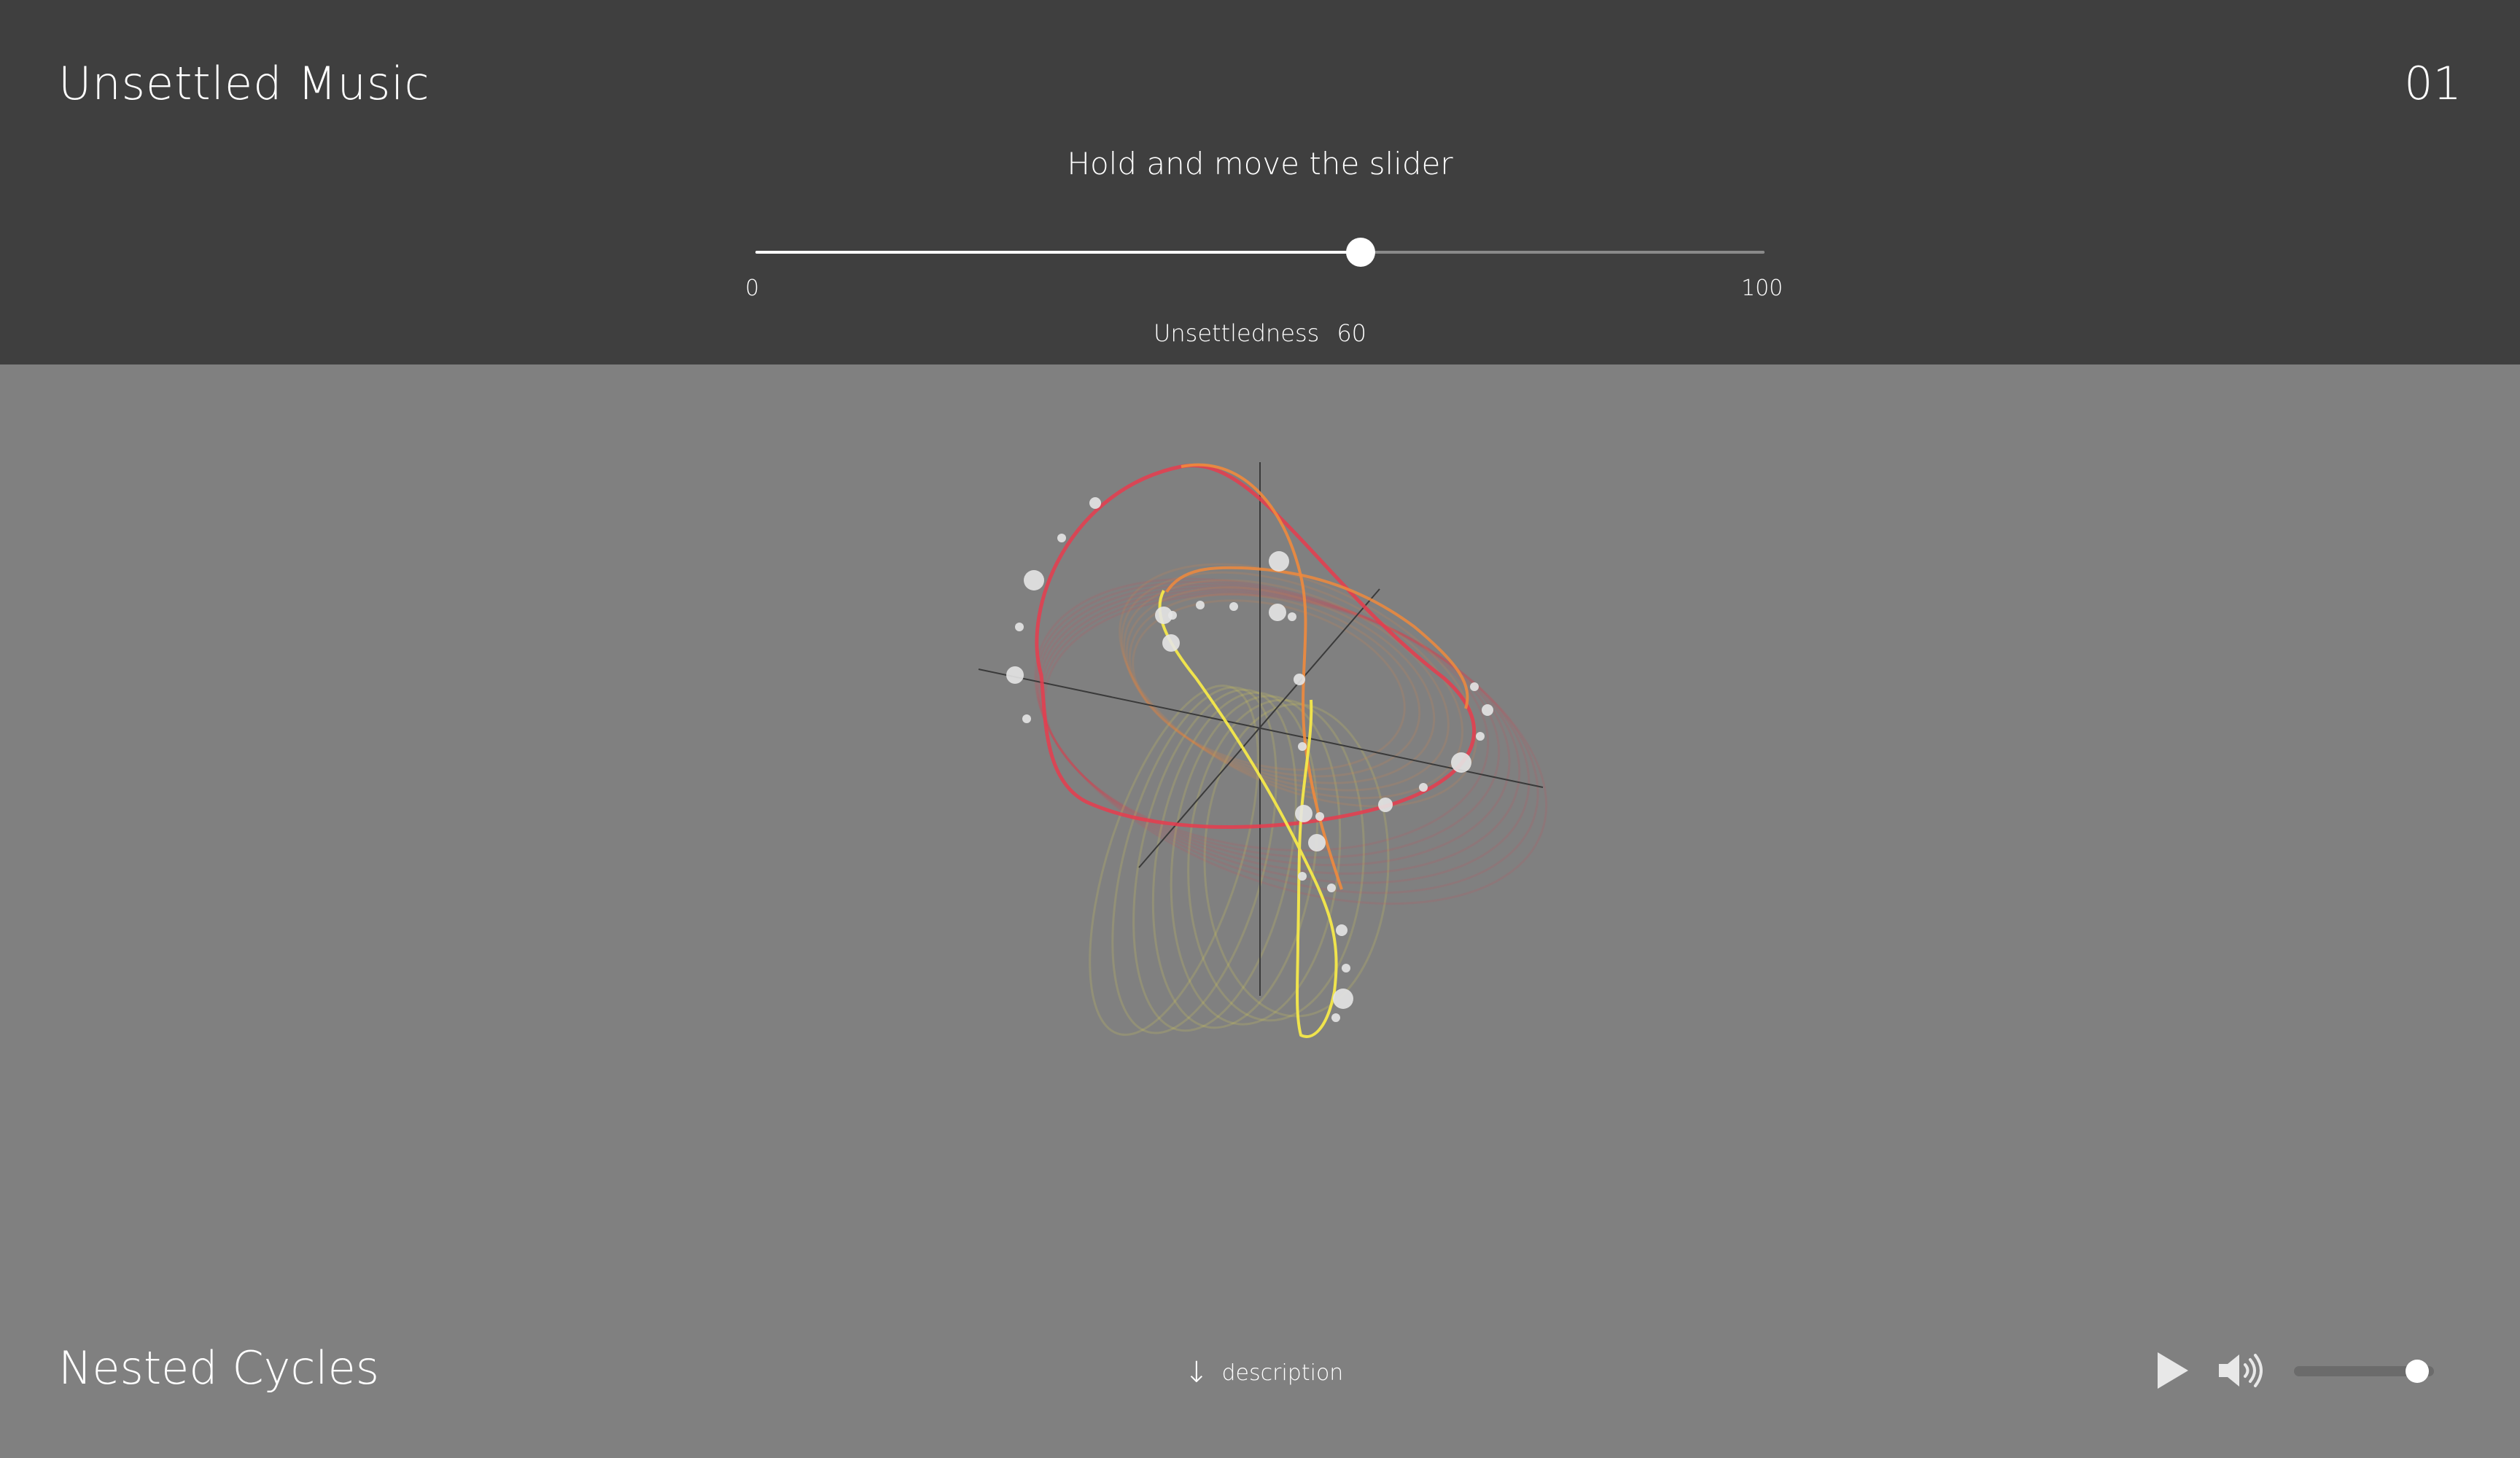 Image resolution: width=2520 pixels, height=1458 pixels. I want to click on play-button, so click(2172, 1370).